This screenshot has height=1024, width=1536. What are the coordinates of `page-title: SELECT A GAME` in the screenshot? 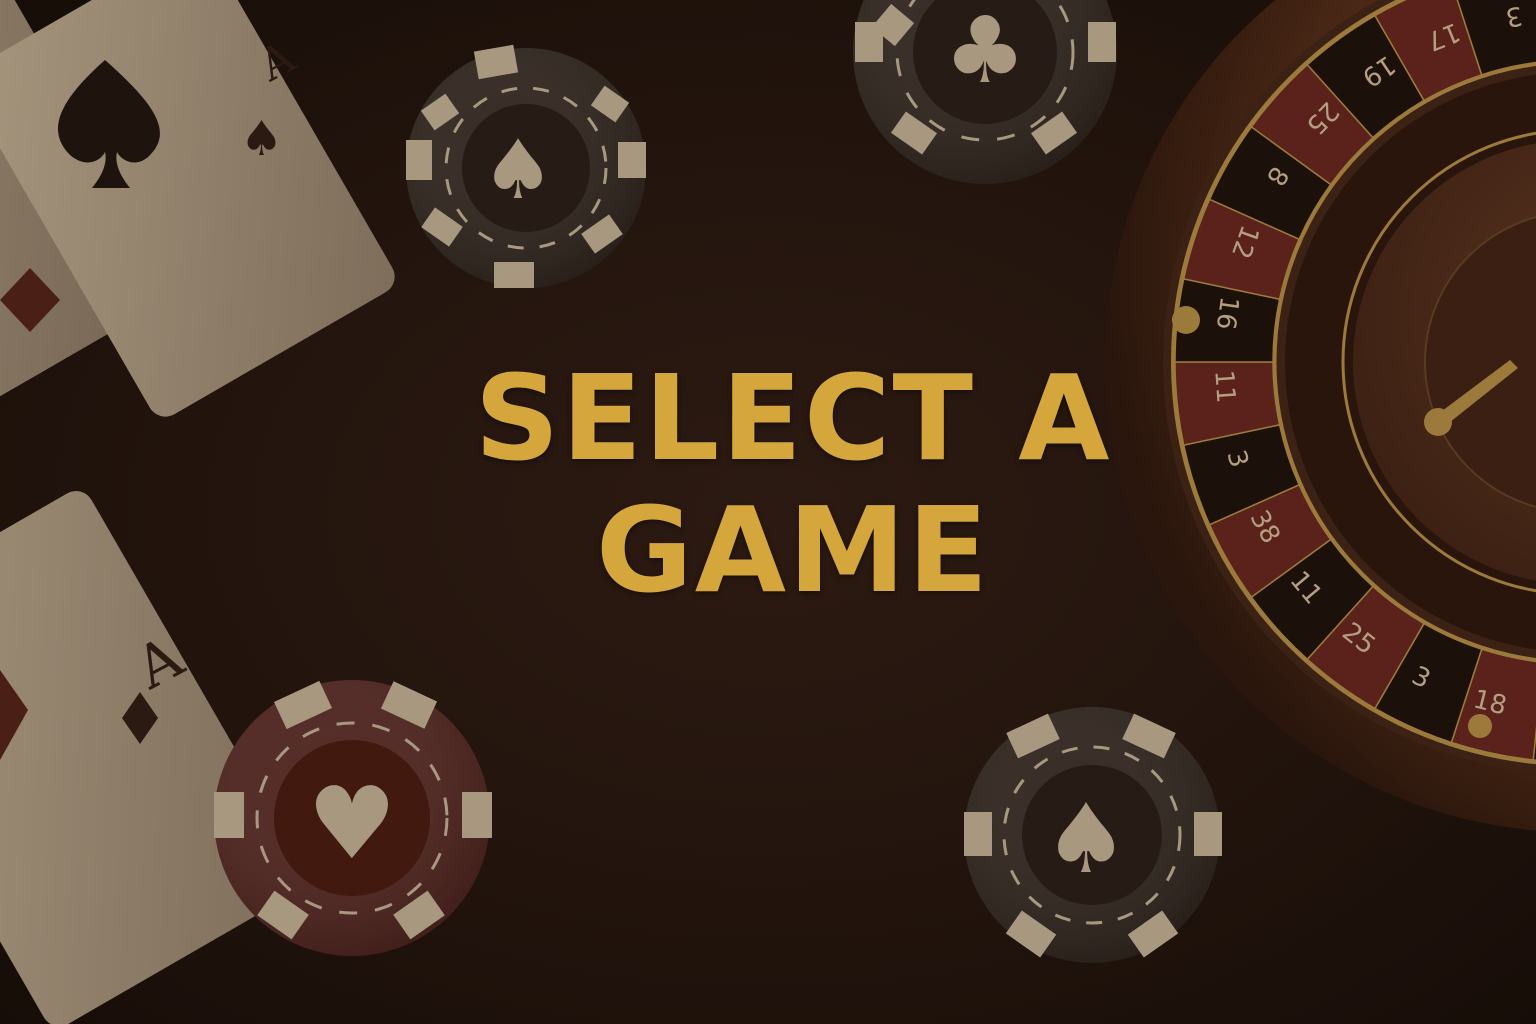 It's located at (793, 484).